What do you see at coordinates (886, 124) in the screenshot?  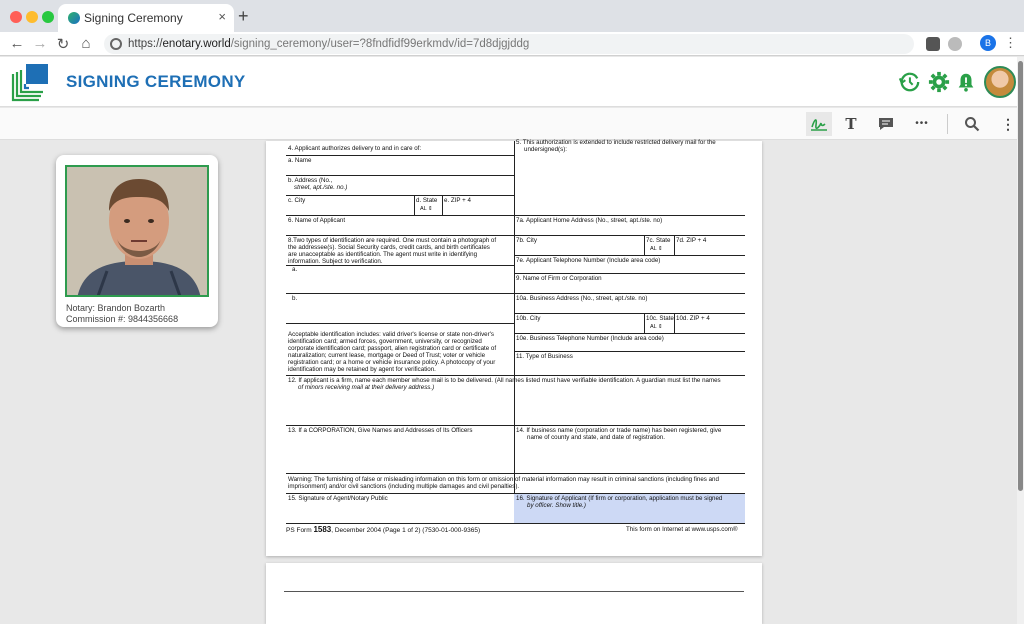 I see `comment-tool-button` at bounding box center [886, 124].